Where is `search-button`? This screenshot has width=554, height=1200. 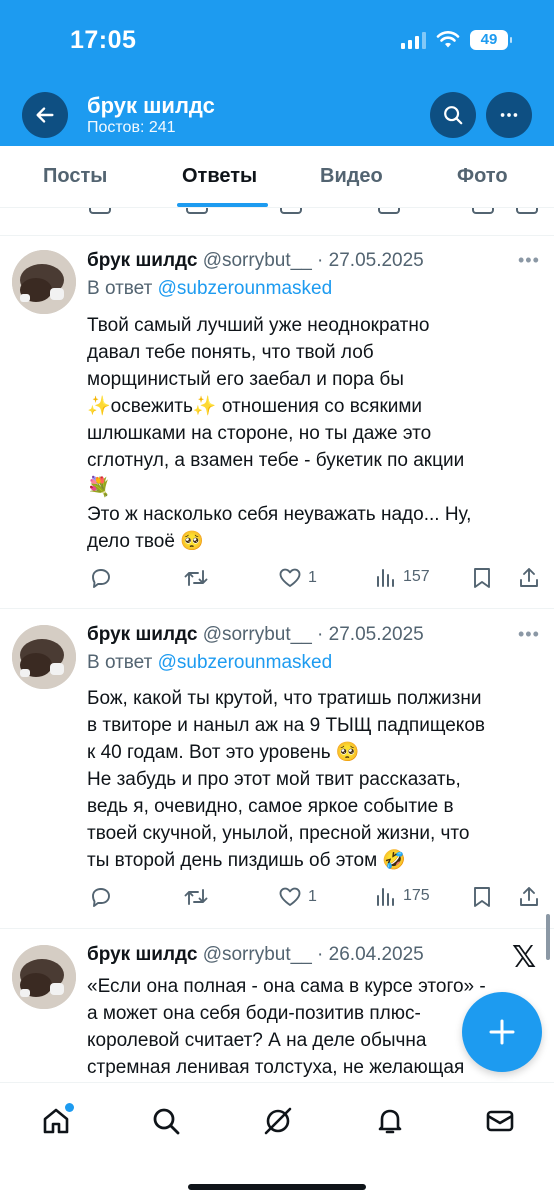
search-button is located at coordinates (453, 115).